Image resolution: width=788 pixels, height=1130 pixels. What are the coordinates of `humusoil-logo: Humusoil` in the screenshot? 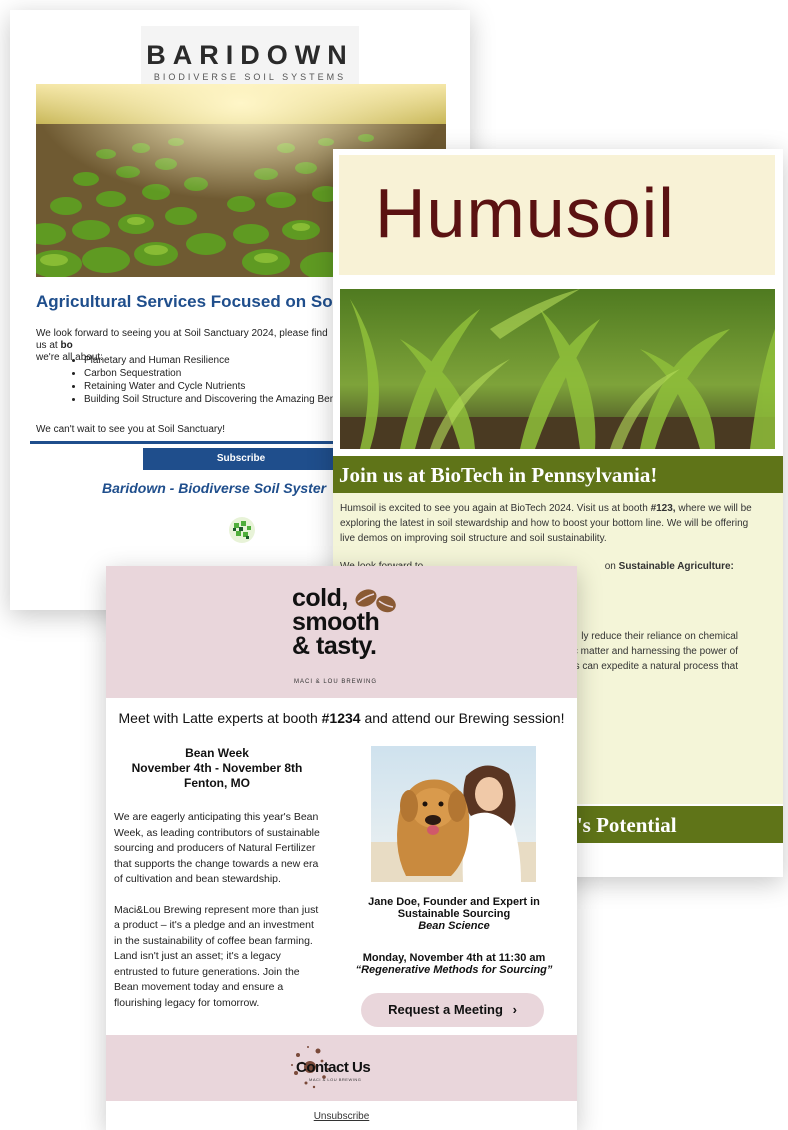 It's located at (557, 215).